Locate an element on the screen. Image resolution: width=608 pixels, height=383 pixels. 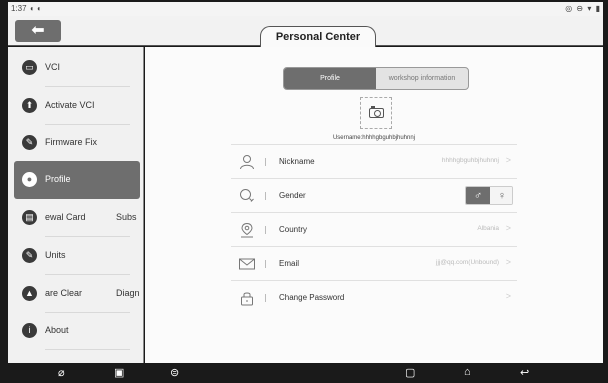
wrench-icon: ✎ is located at coordinates (29, 142).